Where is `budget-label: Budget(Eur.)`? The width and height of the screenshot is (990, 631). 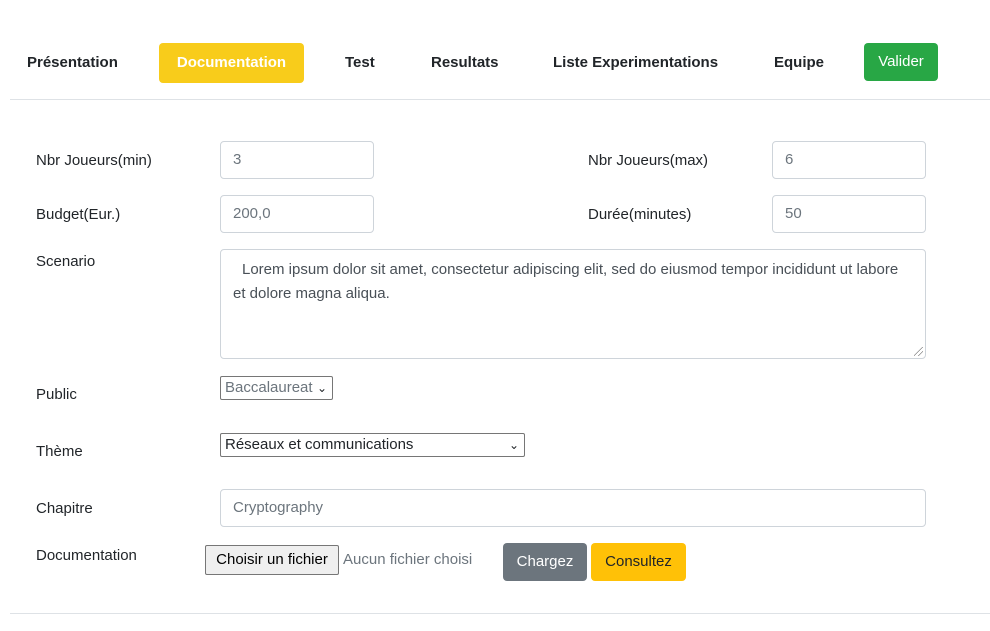
budget-label: Budget(Eur.) is located at coordinates (78, 214).